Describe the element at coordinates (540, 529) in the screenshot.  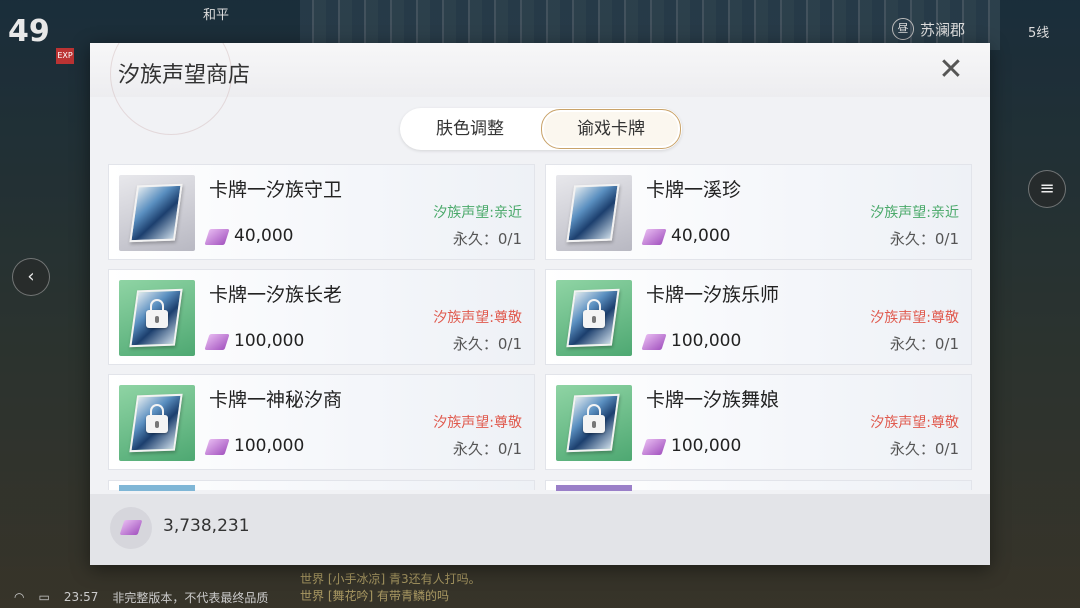
I see `currency-footer: 3,738,231` at that location.